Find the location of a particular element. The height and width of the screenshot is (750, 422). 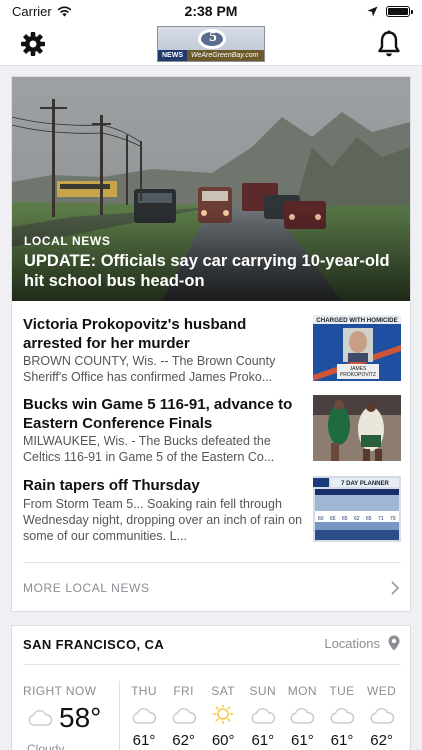

locations-button: Locations is located at coordinates (362, 643).